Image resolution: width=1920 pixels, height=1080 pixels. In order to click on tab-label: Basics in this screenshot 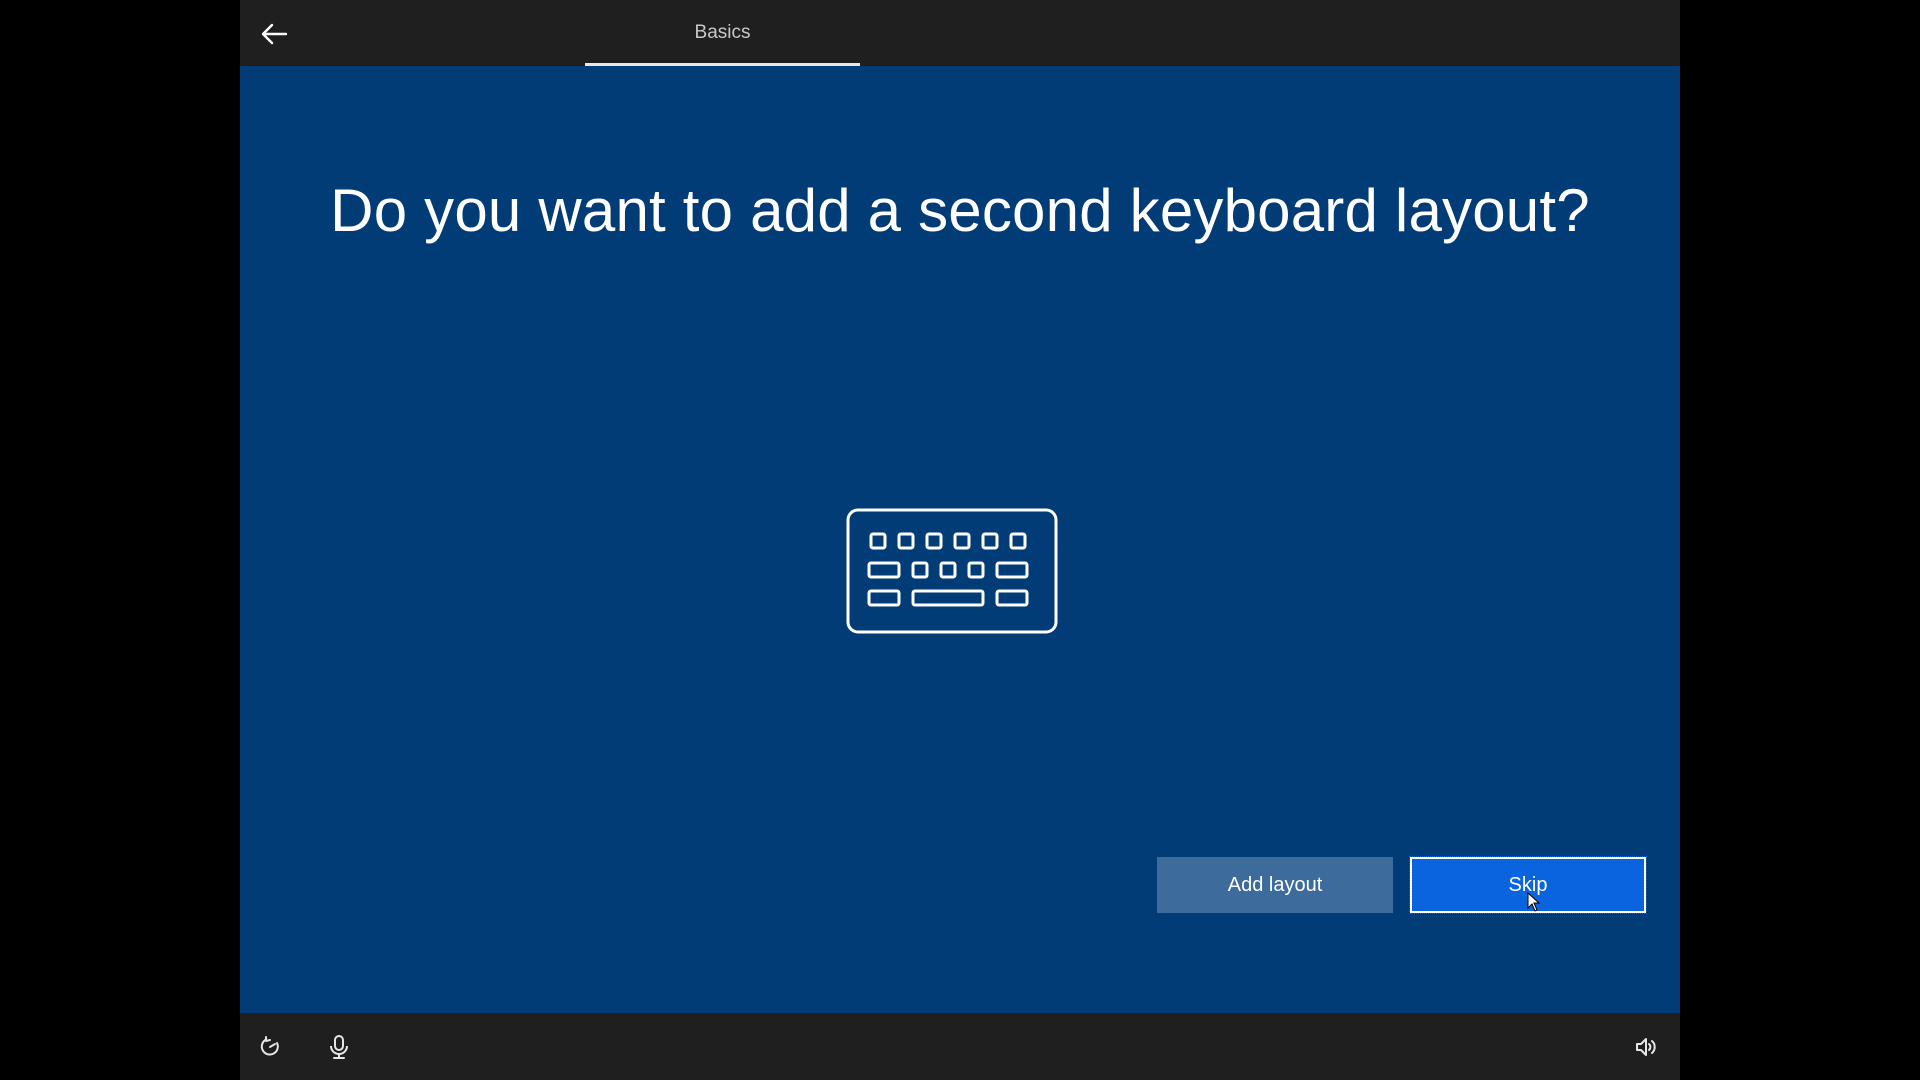, I will do `click(722, 32)`.